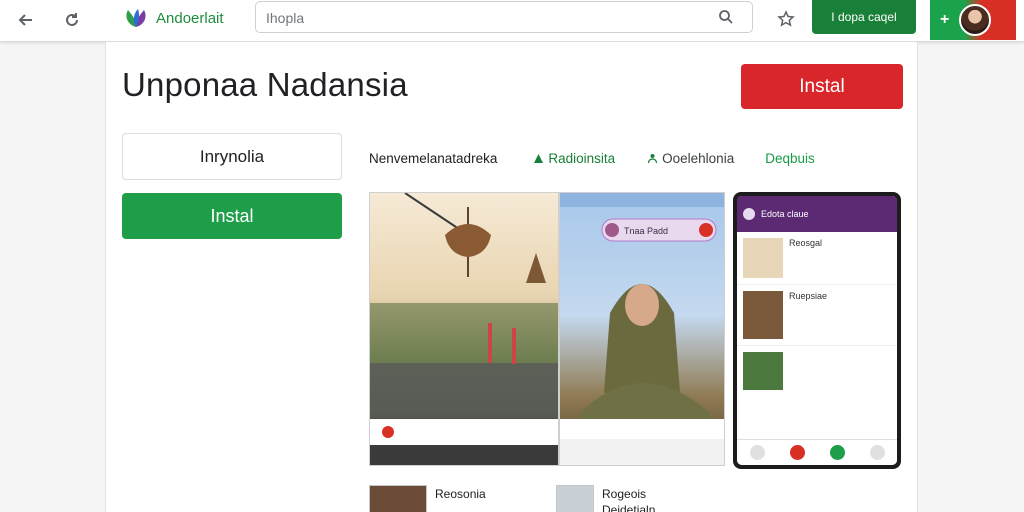 Image resolution: width=1024 pixels, height=512 pixels. What do you see at coordinates (757, 452) in the screenshot?
I see `nav-home-icon` at bounding box center [757, 452].